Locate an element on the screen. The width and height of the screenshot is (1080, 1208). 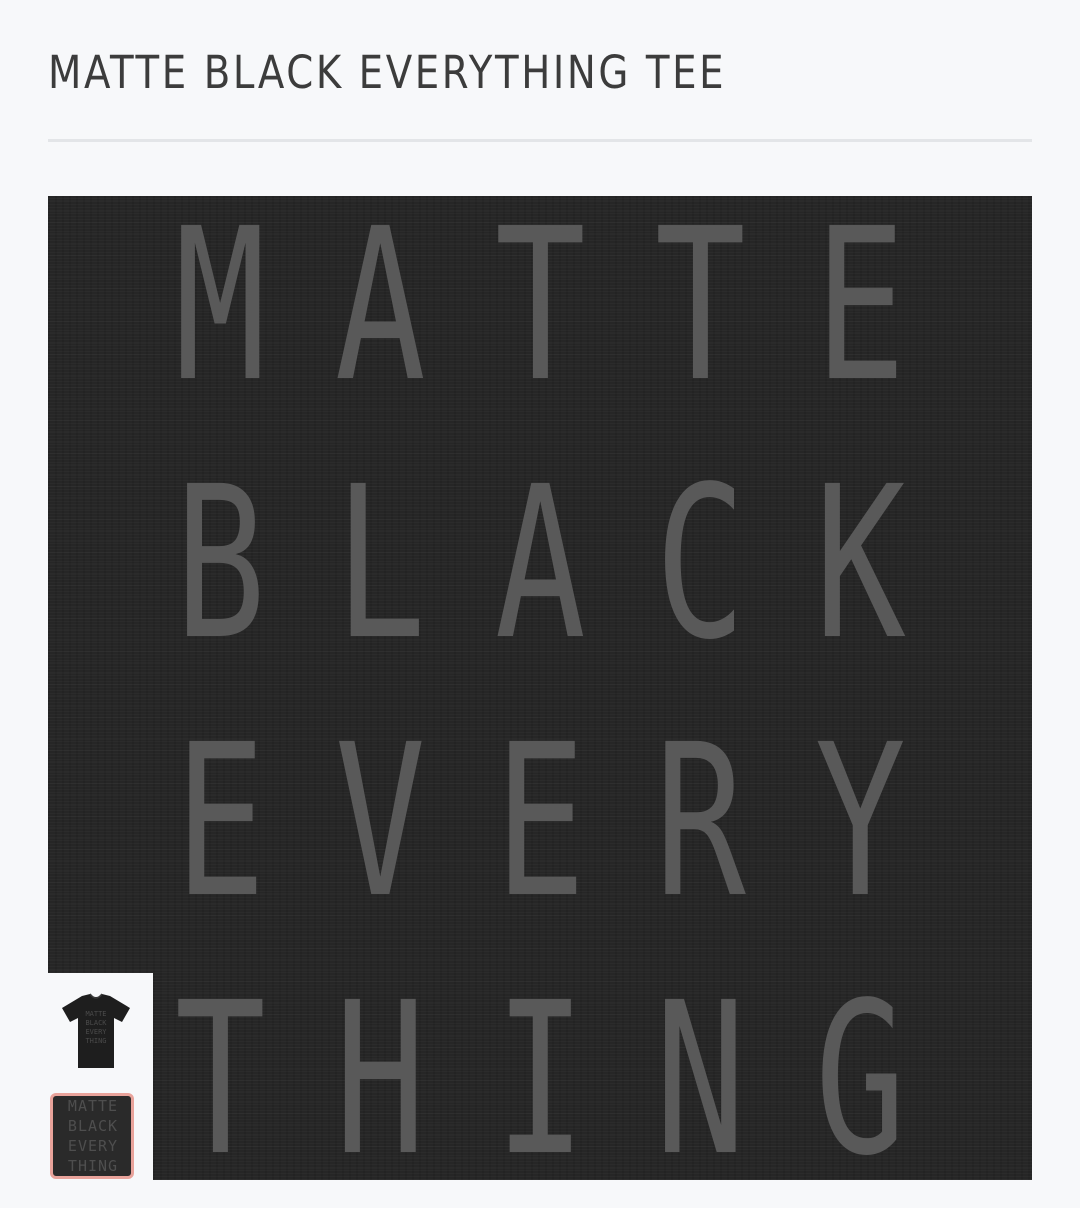
mini-print-row: THING is located at coordinates (93, 1166).